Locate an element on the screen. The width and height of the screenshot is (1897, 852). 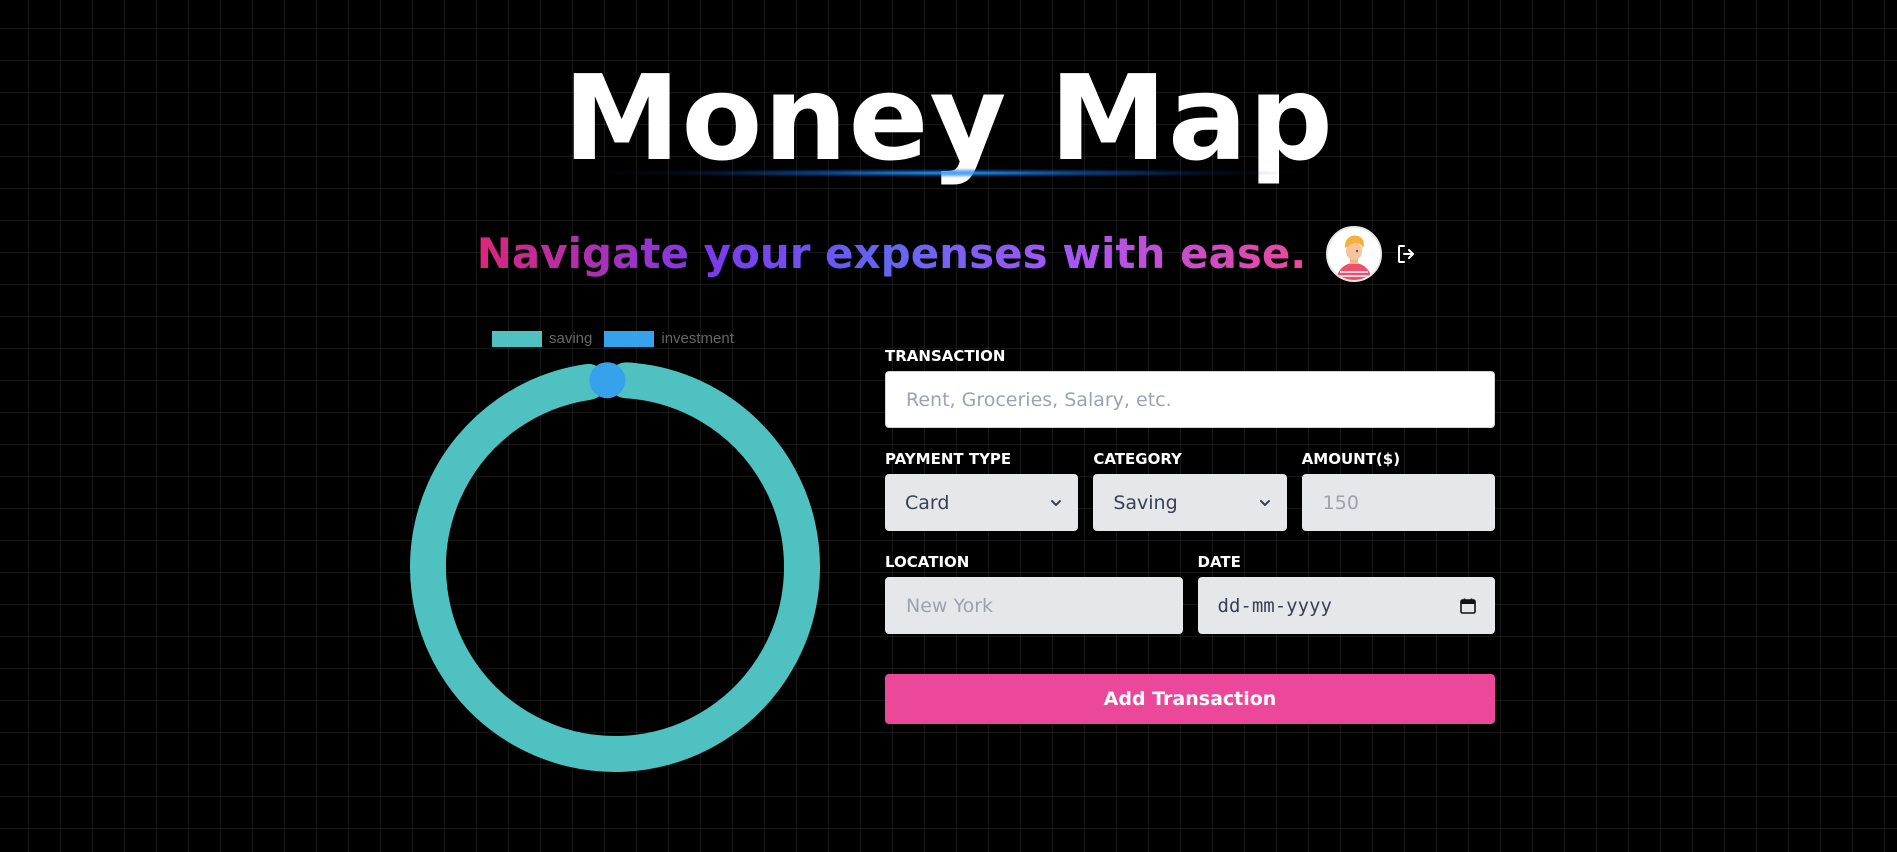
avatar-icon is located at coordinates (1354, 254).